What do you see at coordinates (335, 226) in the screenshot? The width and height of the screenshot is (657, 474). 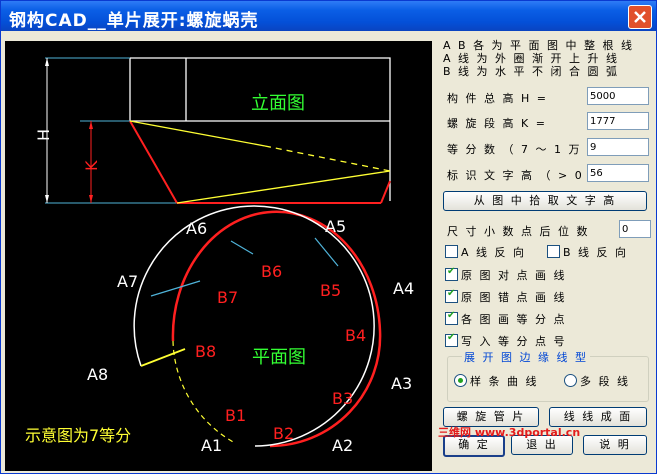 I see `a-label-5: A5` at bounding box center [335, 226].